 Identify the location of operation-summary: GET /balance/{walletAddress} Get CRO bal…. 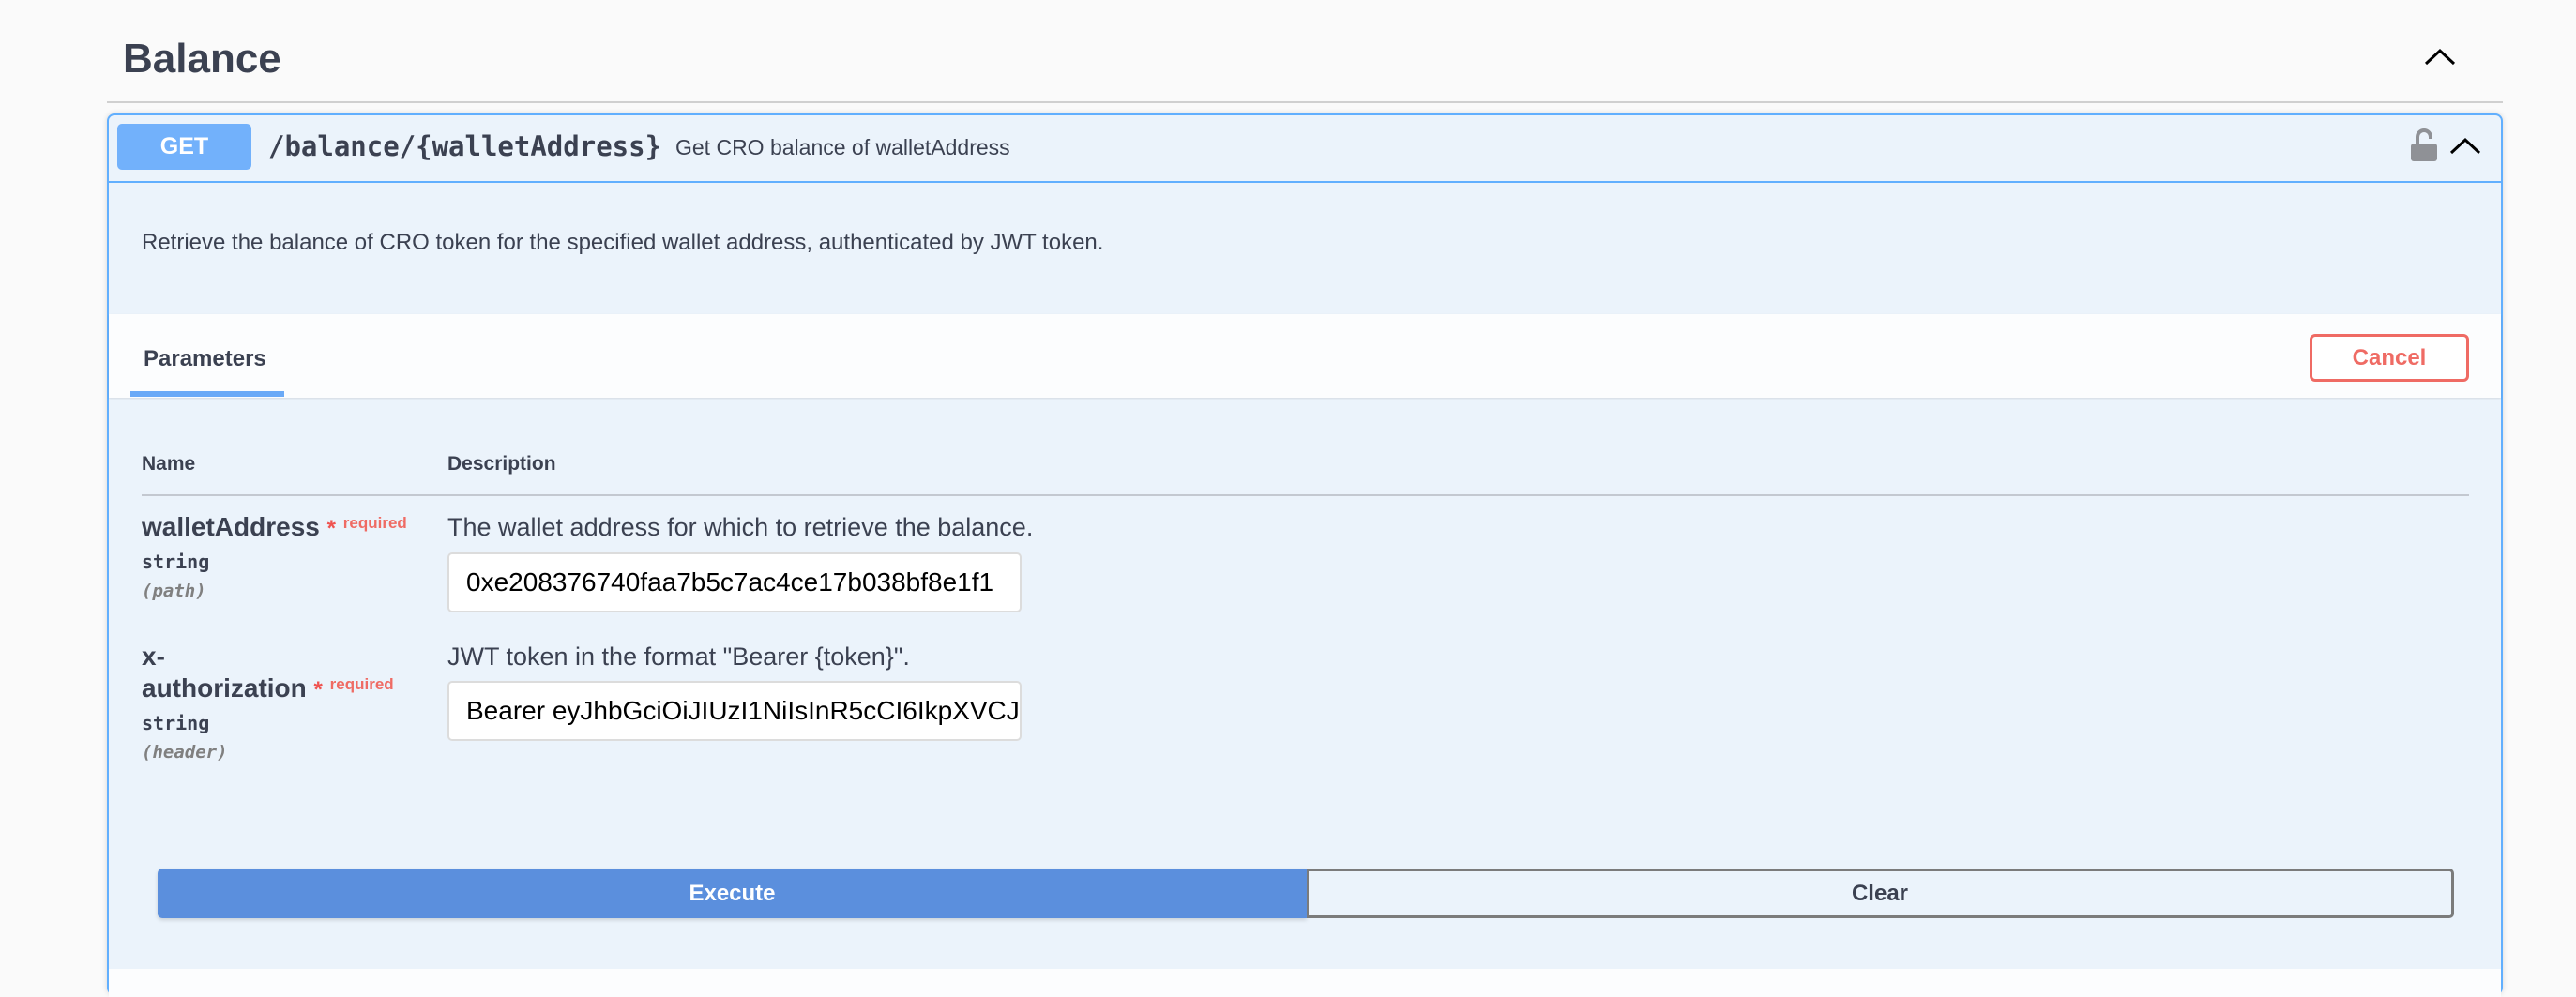
(1305, 149).